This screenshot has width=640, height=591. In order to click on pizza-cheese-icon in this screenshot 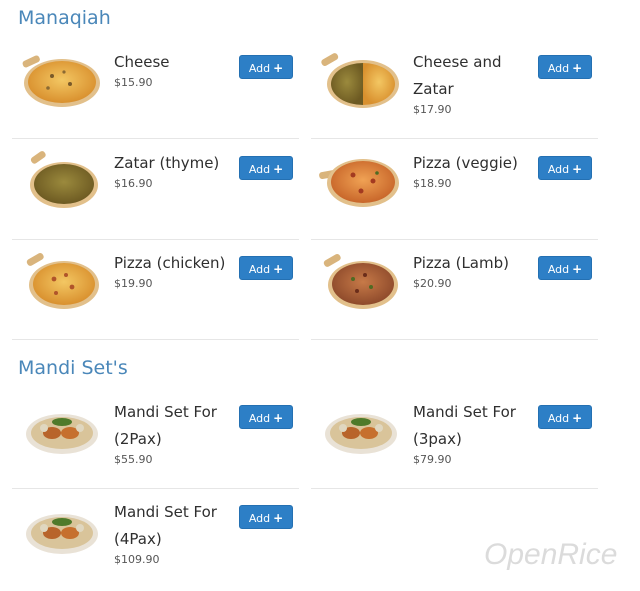, I will do `click(60, 80)`.